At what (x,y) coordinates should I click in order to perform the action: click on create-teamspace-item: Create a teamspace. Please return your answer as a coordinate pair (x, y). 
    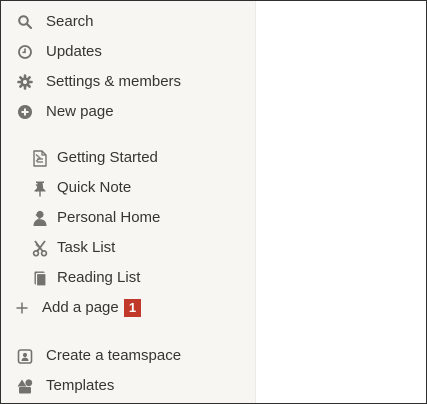
    Looking at the image, I should click on (128, 356).